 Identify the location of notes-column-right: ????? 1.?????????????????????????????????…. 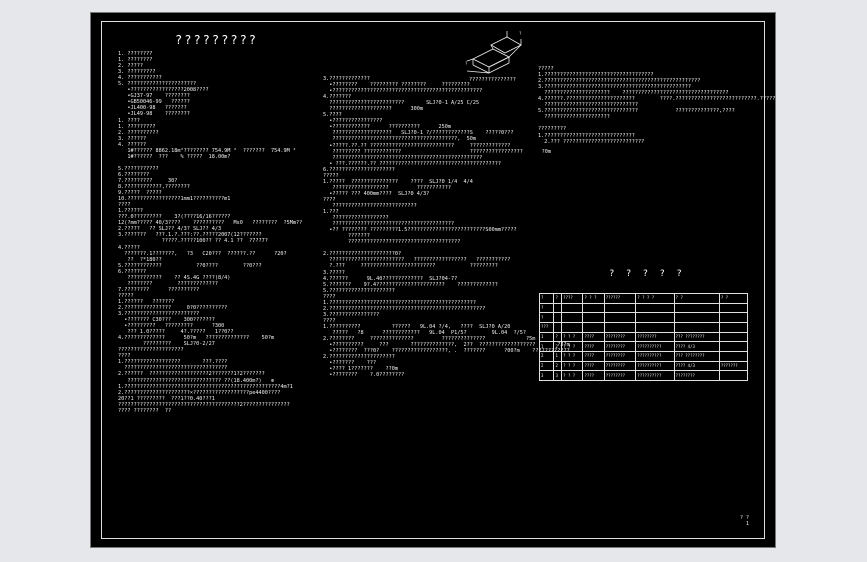
(658, 105).